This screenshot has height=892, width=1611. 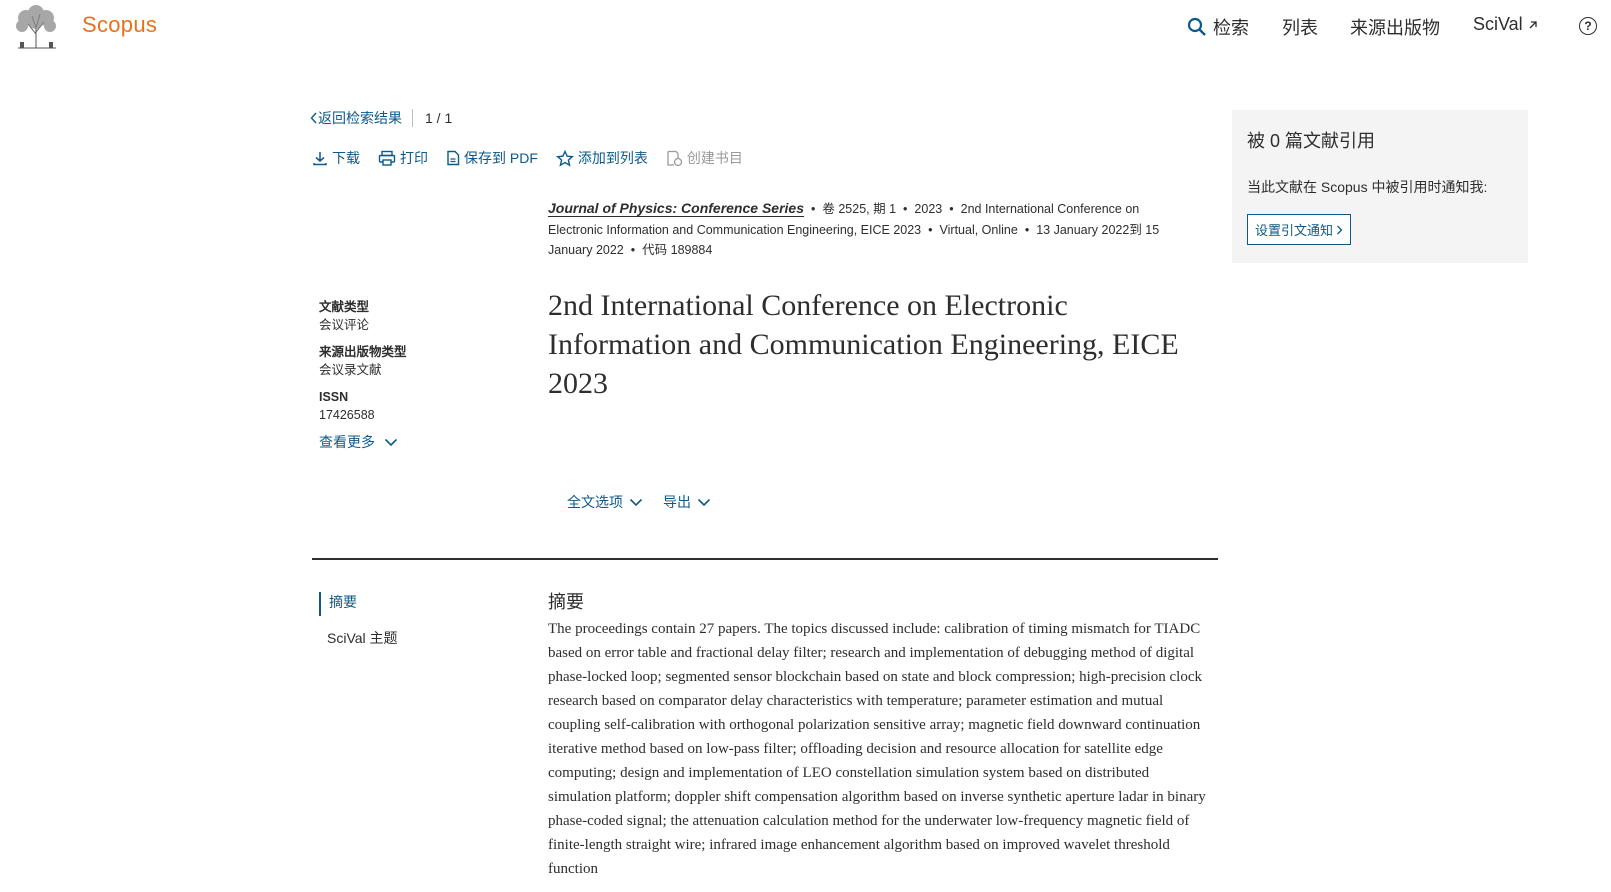 What do you see at coordinates (501, 158) in the screenshot?
I see `save-pdf-label: 保存到 PDF` at bounding box center [501, 158].